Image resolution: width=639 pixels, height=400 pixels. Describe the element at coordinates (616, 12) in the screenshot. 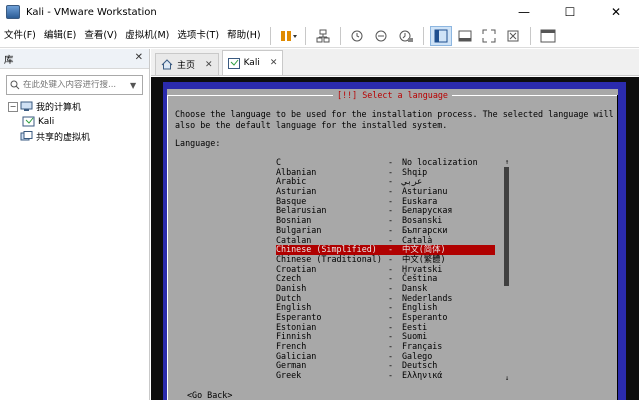

I see `close-button: ✕` at that location.